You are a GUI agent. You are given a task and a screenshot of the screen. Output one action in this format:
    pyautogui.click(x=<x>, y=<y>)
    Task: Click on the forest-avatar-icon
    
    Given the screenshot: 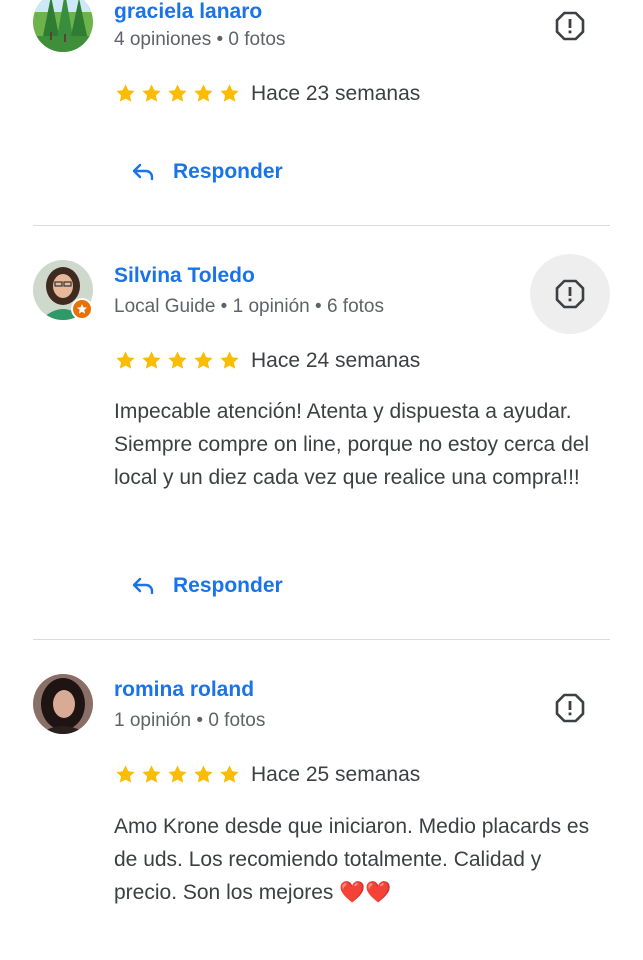 What is the action you would take?
    pyautogui.click(x=63, y=26)
    